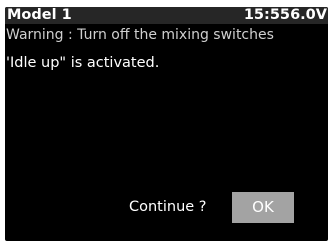  What do you see at coordinates (266, 15) in the screenshot?
I see `clock: 15:55` at bounding box center [266, 15].